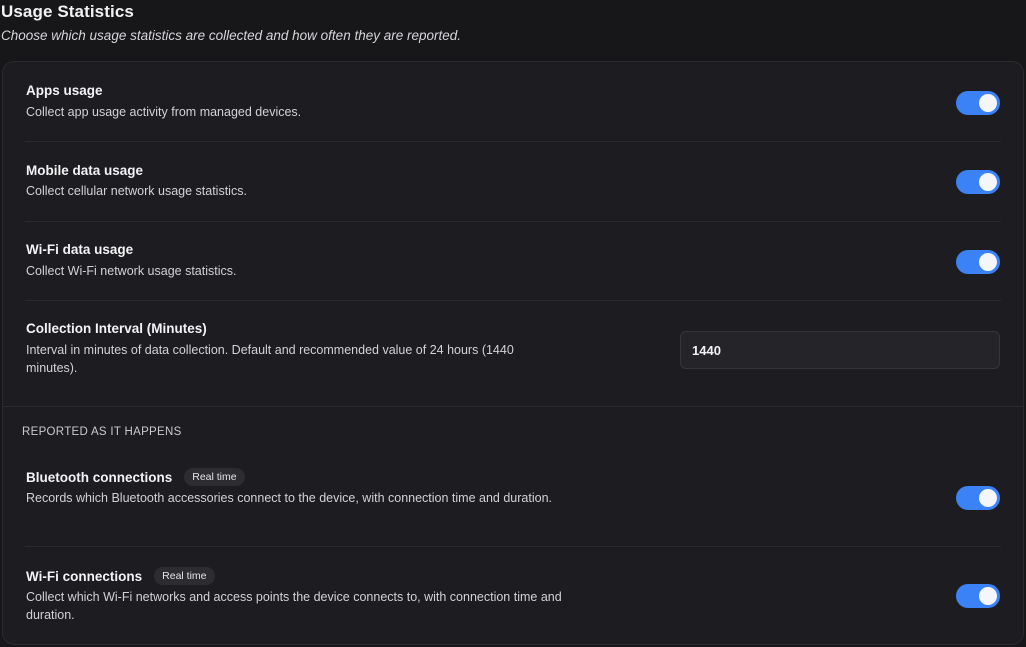 This screenshot has width=1026, height=647. Describe the element at coordinates (131, 271) in the screenshot. I see `wifi-data-usage-description: Collect Wi-Fi network usage statistics.` at that location.